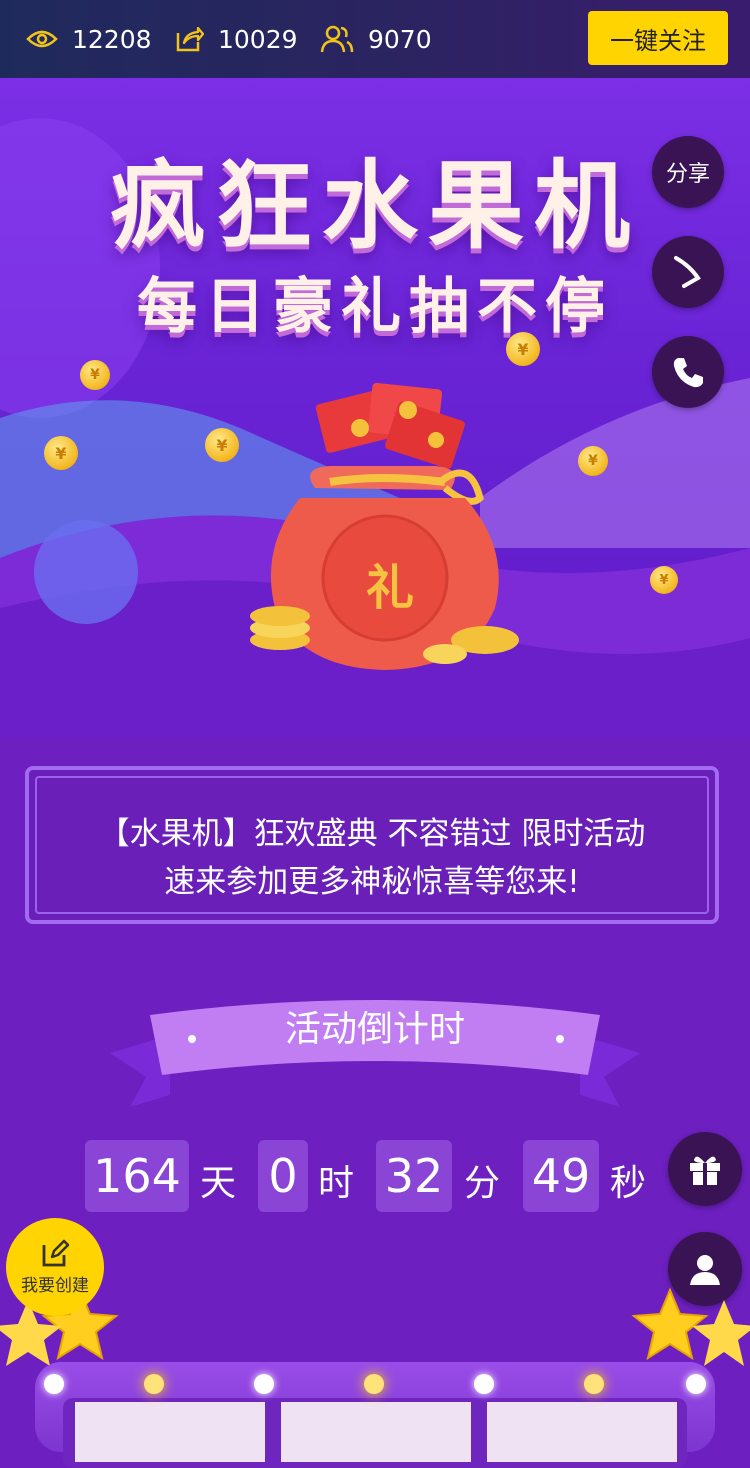 The height and width of the screenshot is (1468, 750). I want to click on hero-title: 疯狂水果机, so click(375, 206).